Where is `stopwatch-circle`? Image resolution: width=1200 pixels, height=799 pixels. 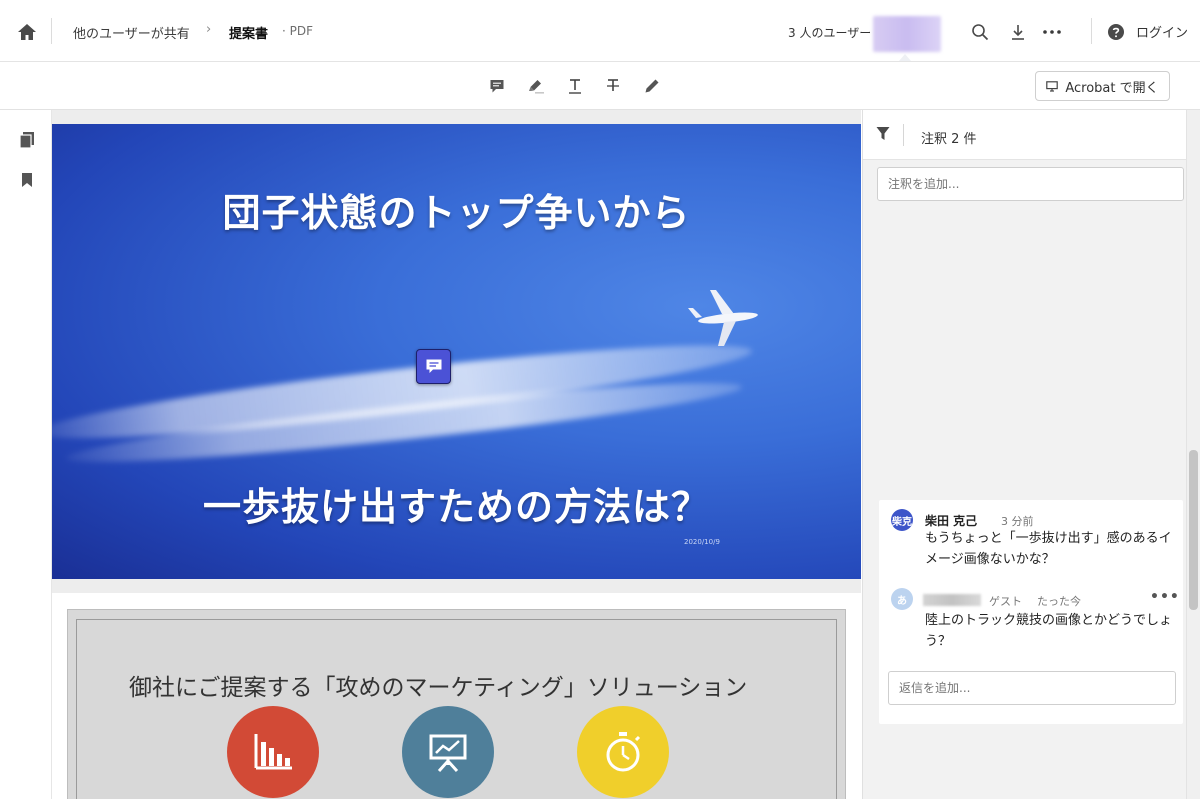 stopwatch-circle is located at coordinates (623, 752).